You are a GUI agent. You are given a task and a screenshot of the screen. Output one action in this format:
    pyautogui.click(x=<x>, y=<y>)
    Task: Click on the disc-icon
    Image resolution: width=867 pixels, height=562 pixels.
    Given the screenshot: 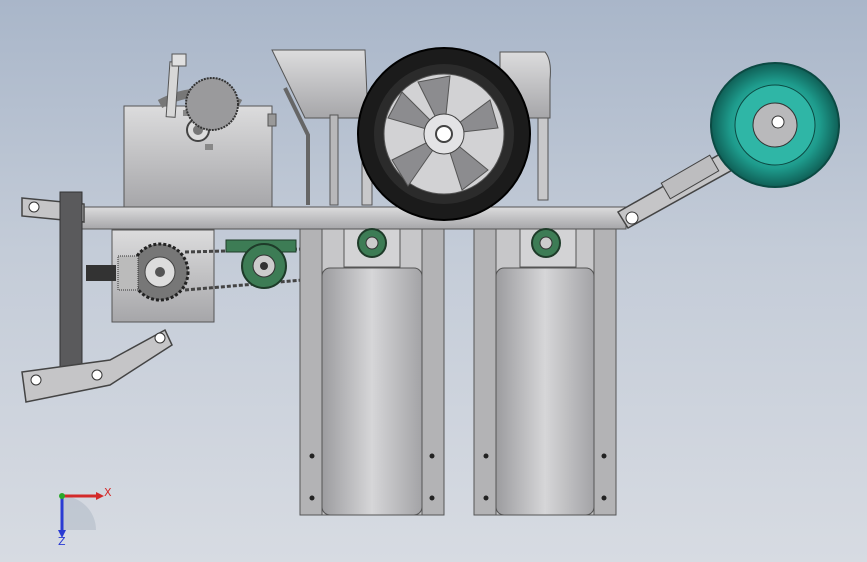 What is the action you would take?
    pyautogui.click(x=775, y=125)
    